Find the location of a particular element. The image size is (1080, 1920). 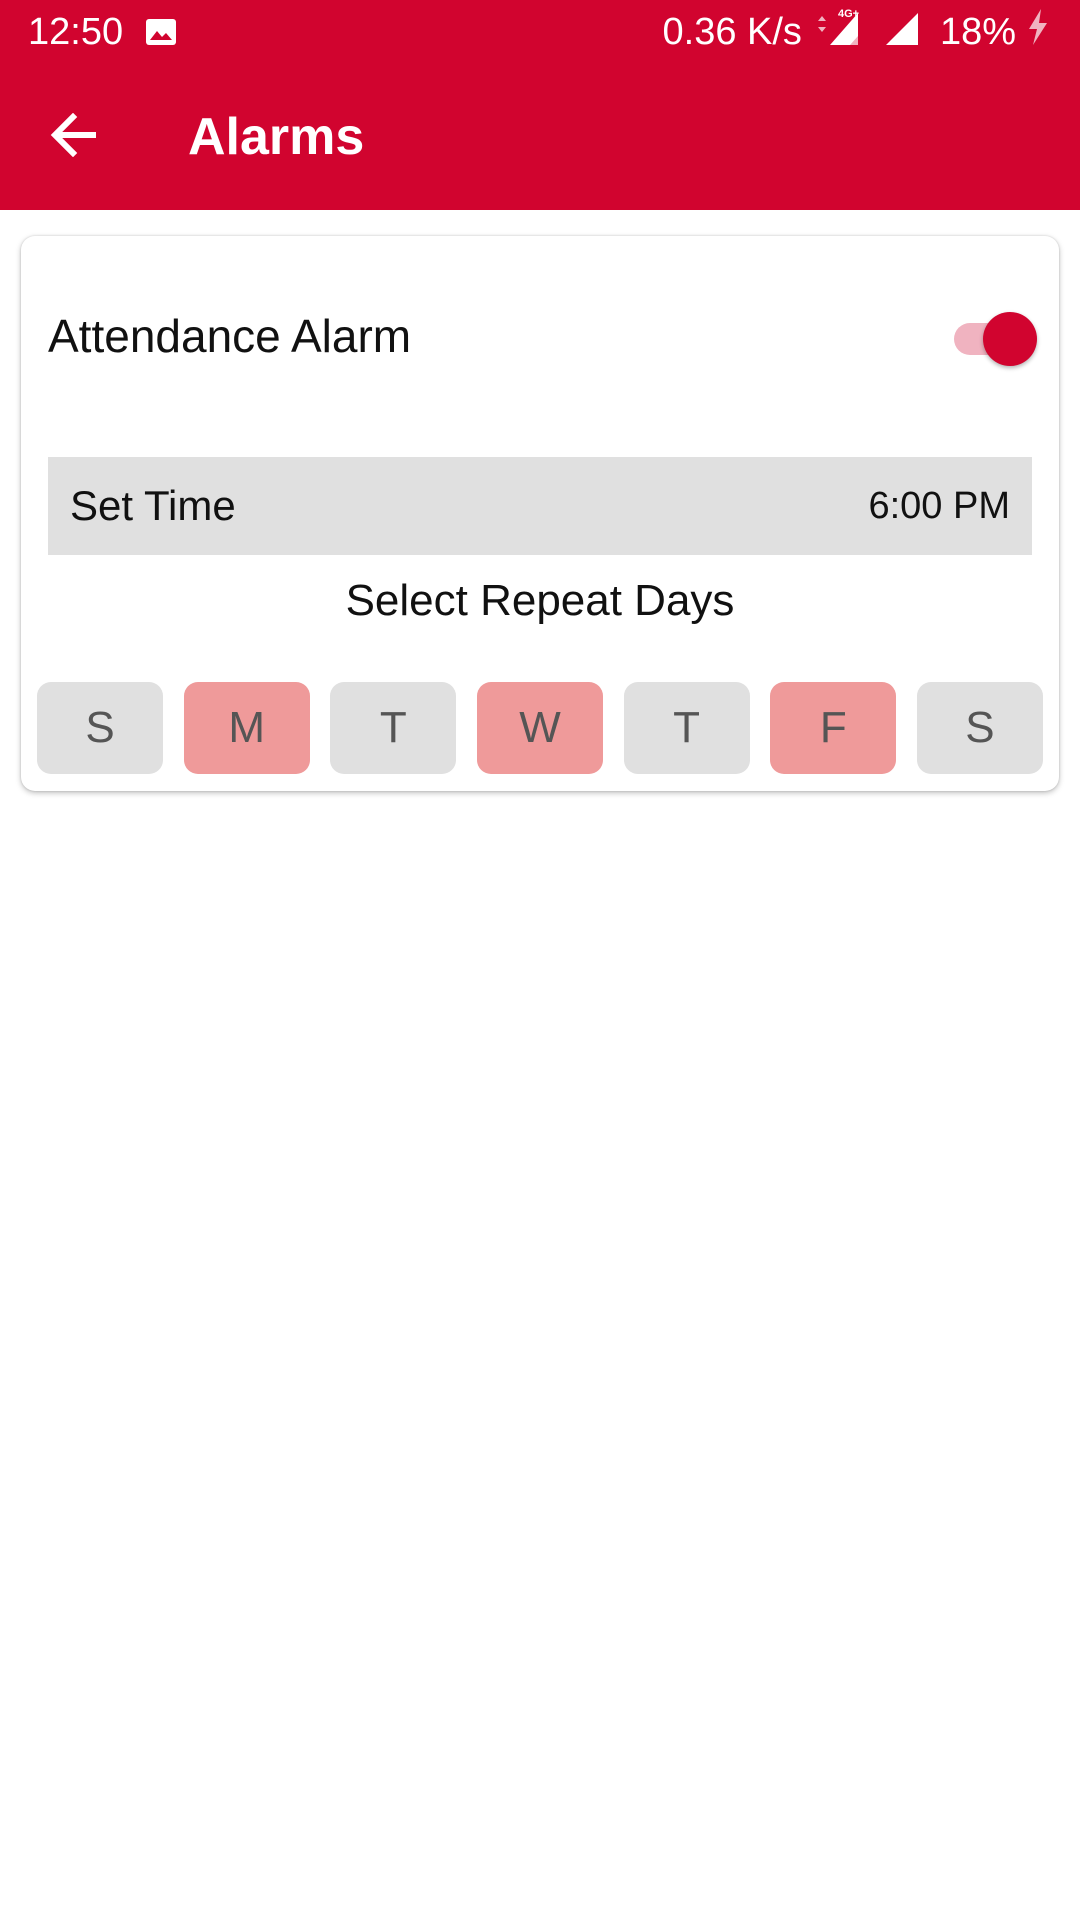

signal-icon is located at coordinates (902, 32).